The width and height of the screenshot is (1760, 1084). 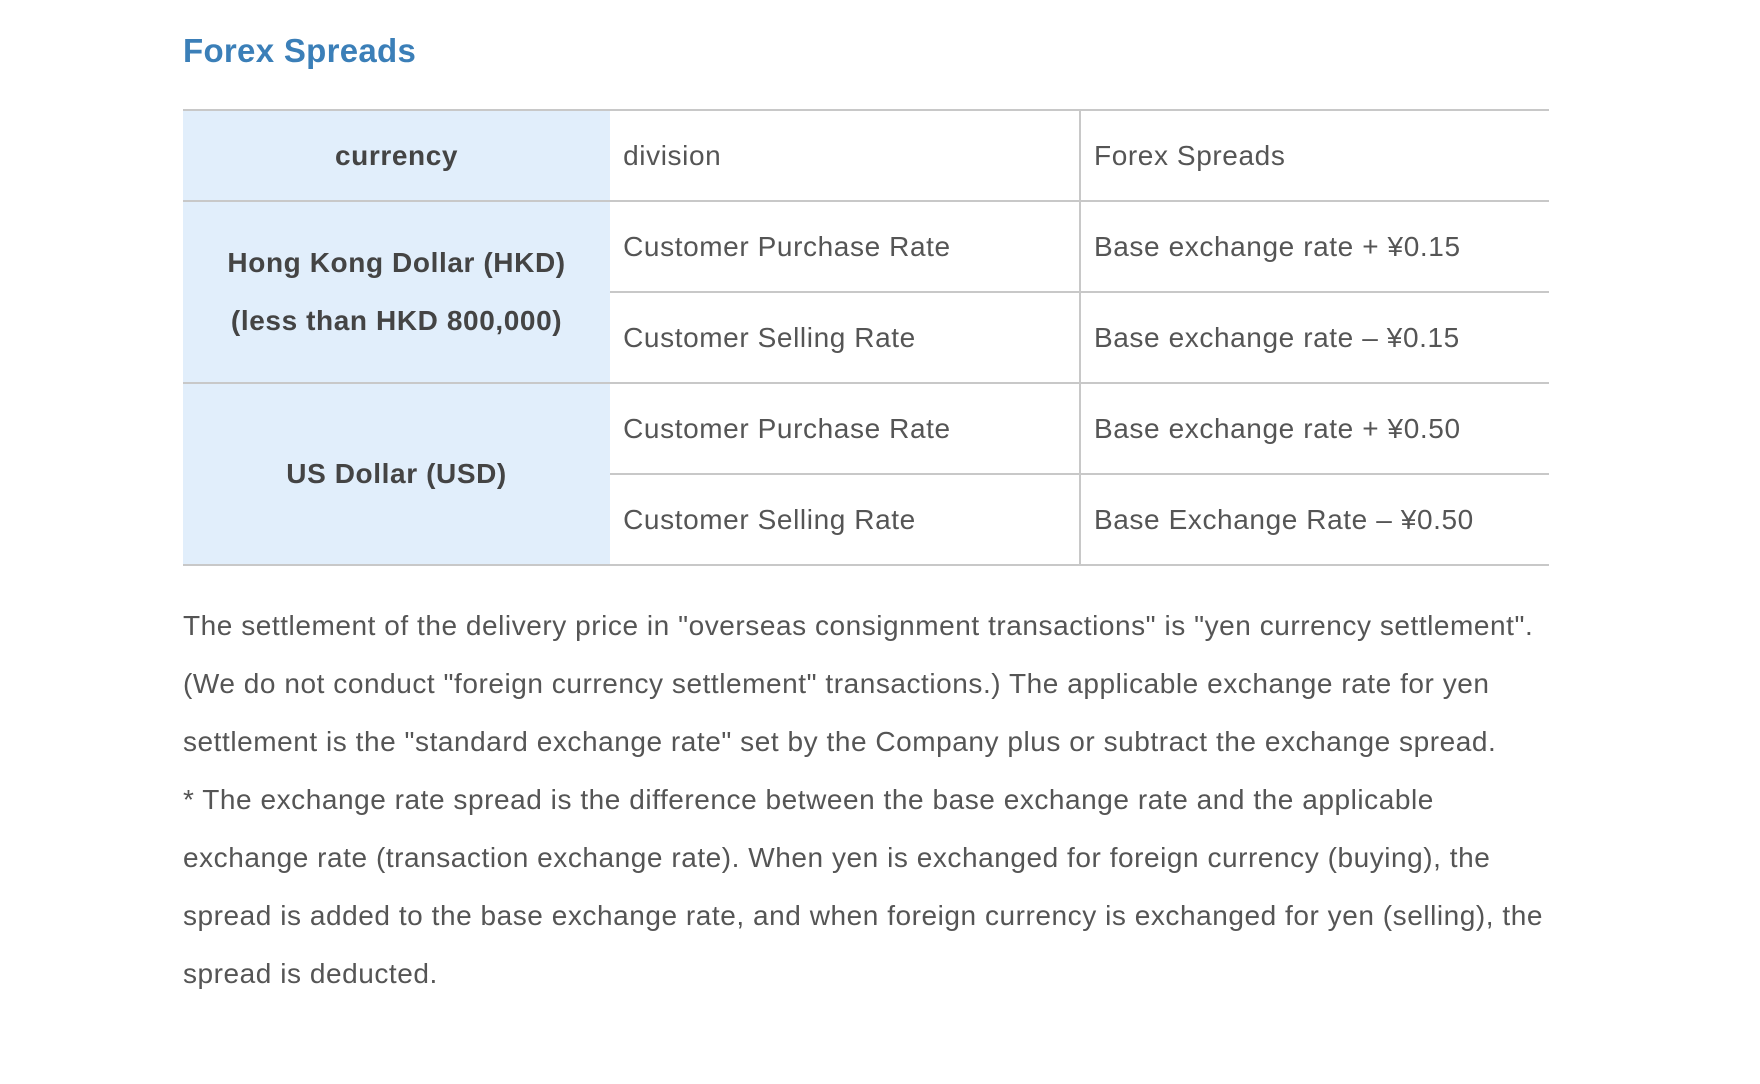 What do you see at coordinates (397, 155) in the screenshot?
I see `header-currency: currency` at bounding box center [397, 155].